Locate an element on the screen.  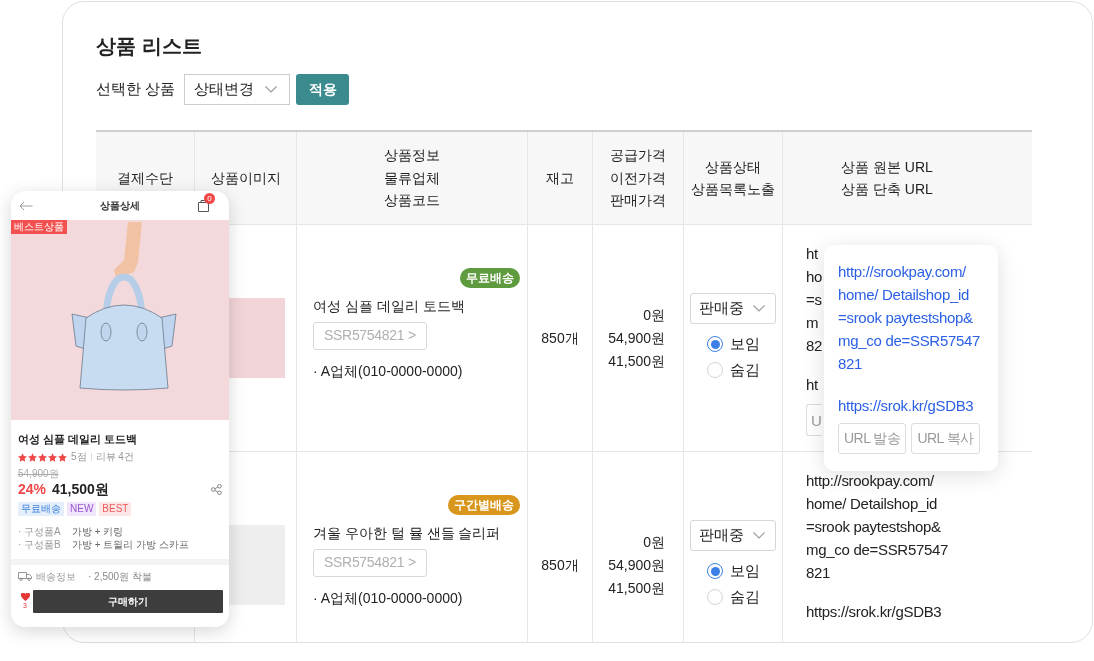
heart-icon is located at coordinates (25, 596).